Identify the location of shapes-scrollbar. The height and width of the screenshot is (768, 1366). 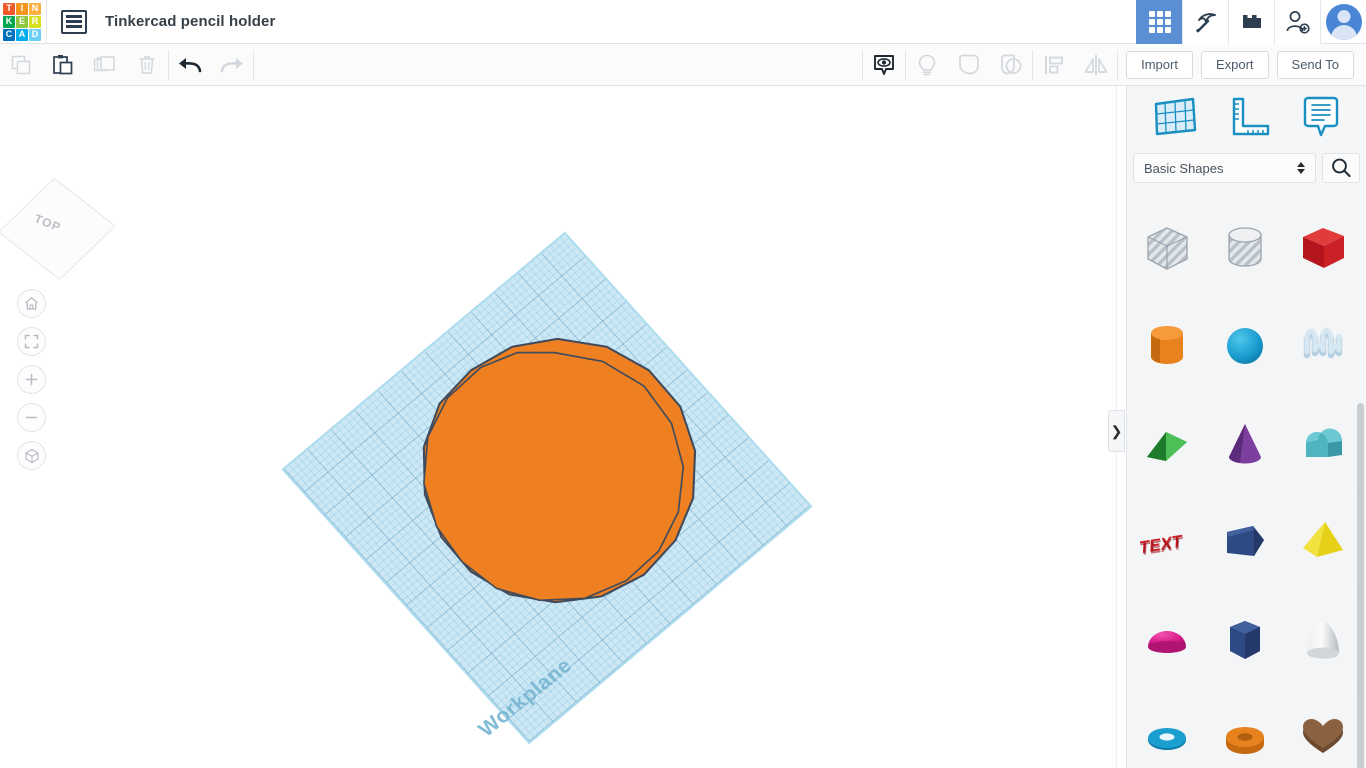
(1360, 585).